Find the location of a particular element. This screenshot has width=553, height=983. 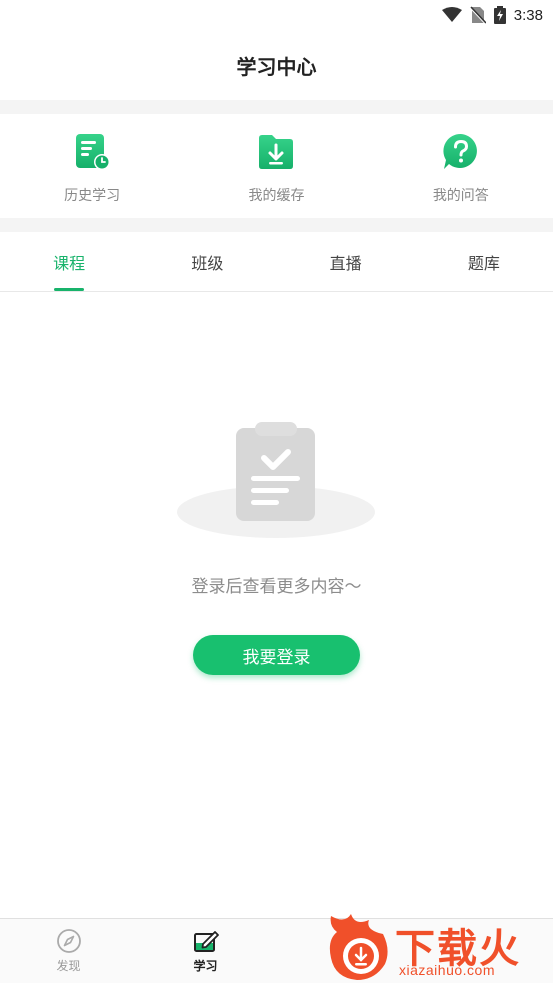

history-learning-button: 历史学习 is located at coordinates (92, 166).